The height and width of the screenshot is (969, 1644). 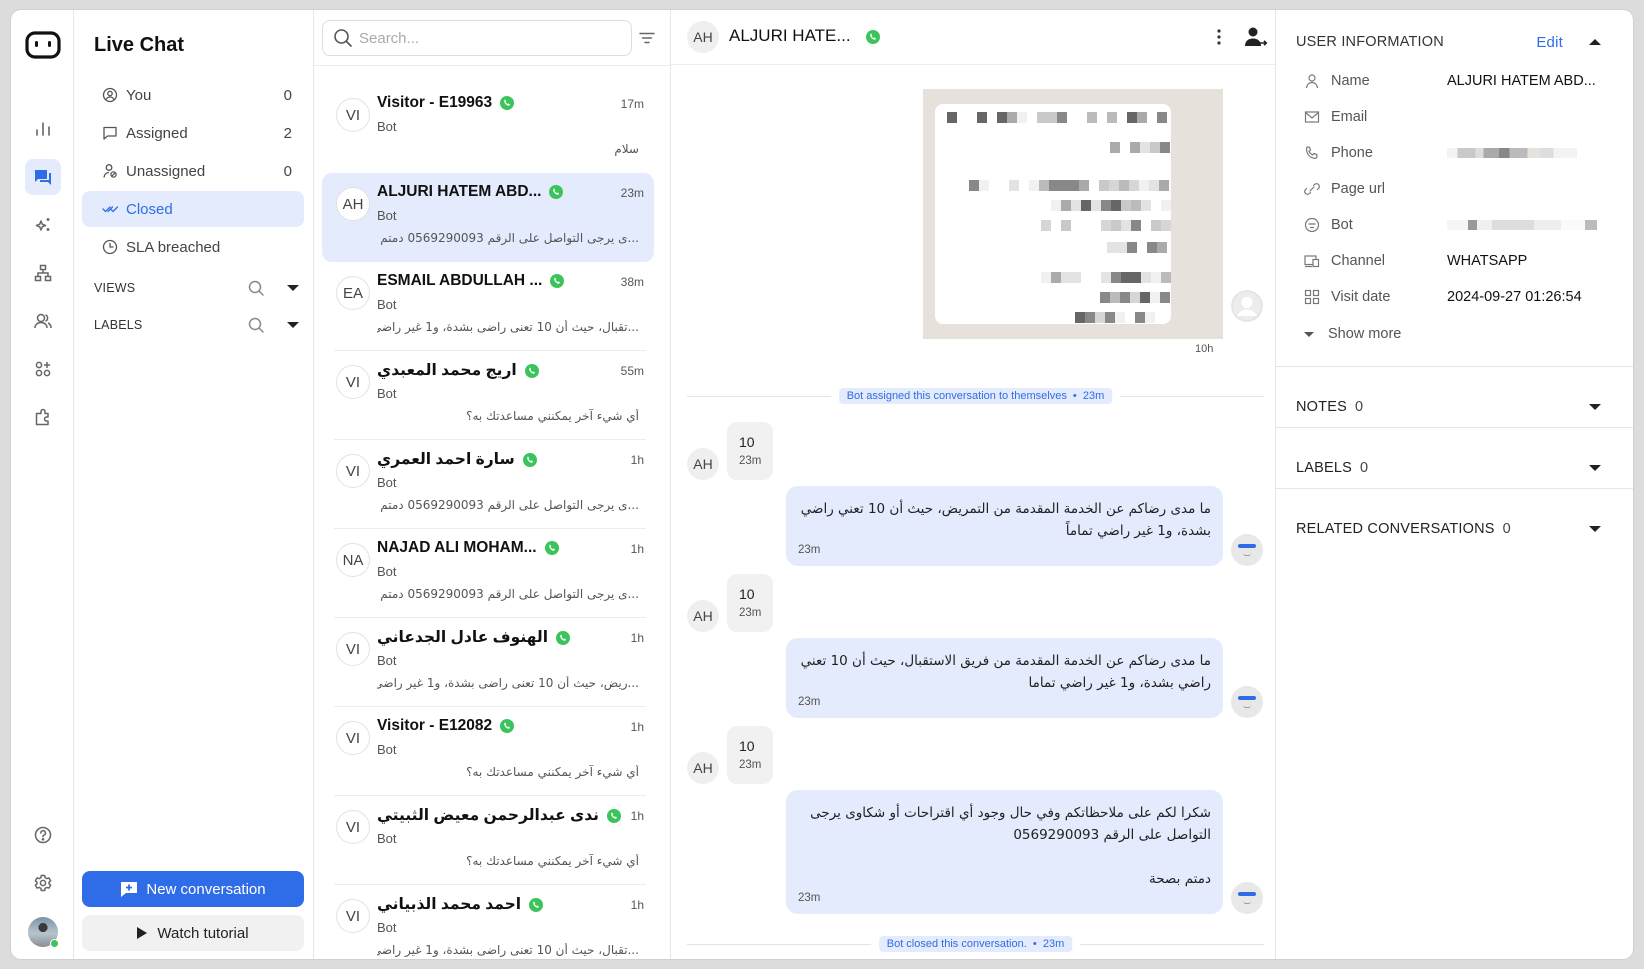 What do you see at coordinates (1595, 42) in the screenshot?
I see `chevron-up-icon` at bounding box center [1595, 42].